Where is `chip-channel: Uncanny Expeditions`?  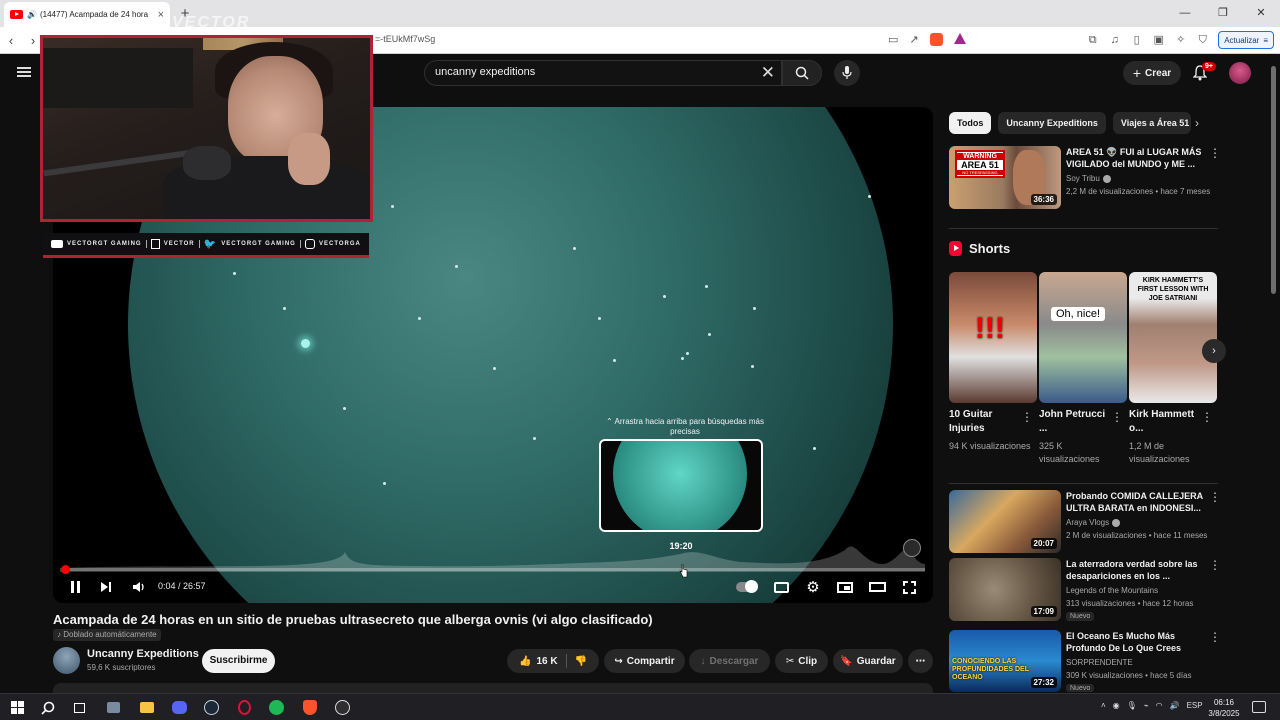
chip-channel: Uncanny Expeditions is located at coordinates (1052, 123).